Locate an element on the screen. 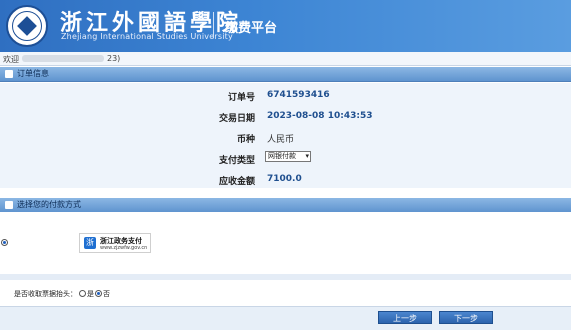 The image size is (571, 330). university-logo-icon is located at coordinates (27, 26).